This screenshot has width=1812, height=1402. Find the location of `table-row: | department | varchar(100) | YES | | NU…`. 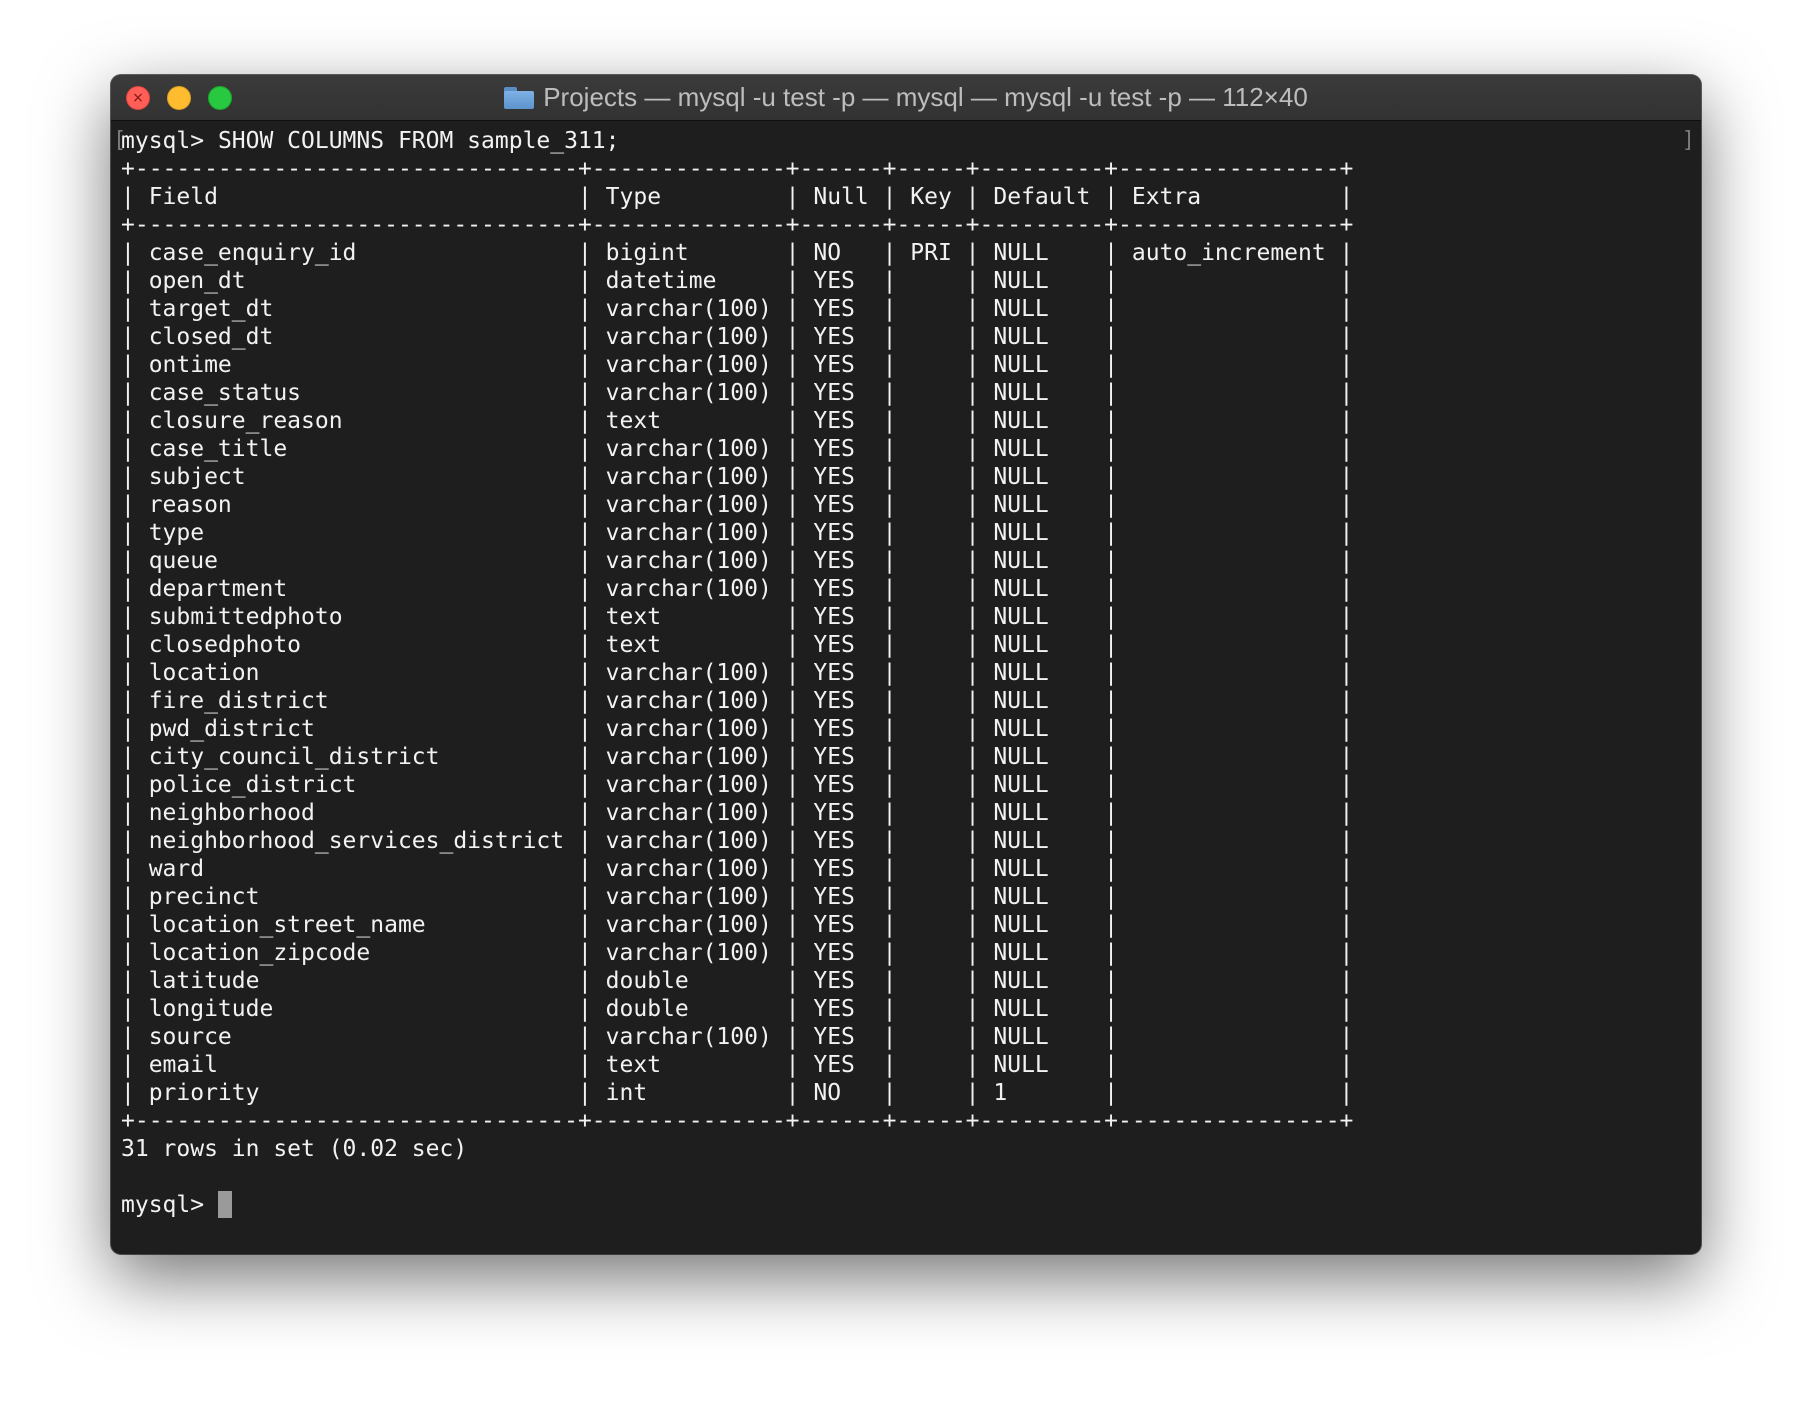

table-row: | department | varchar(100) | YES | | NU… is located at coordinates (737, 589).